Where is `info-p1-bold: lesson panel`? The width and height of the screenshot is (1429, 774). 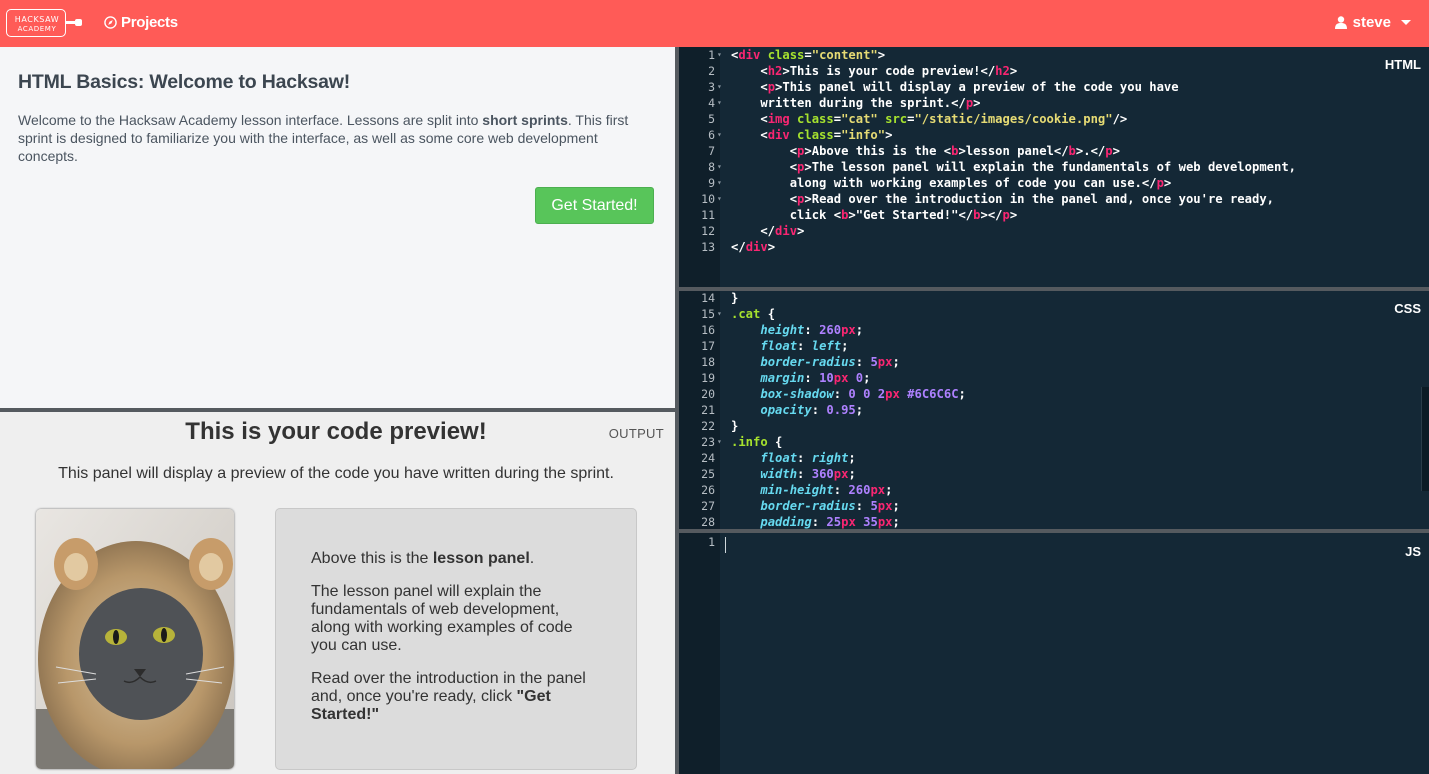 info-p1-bold: lesson panel is located at coordinates (481, 558).